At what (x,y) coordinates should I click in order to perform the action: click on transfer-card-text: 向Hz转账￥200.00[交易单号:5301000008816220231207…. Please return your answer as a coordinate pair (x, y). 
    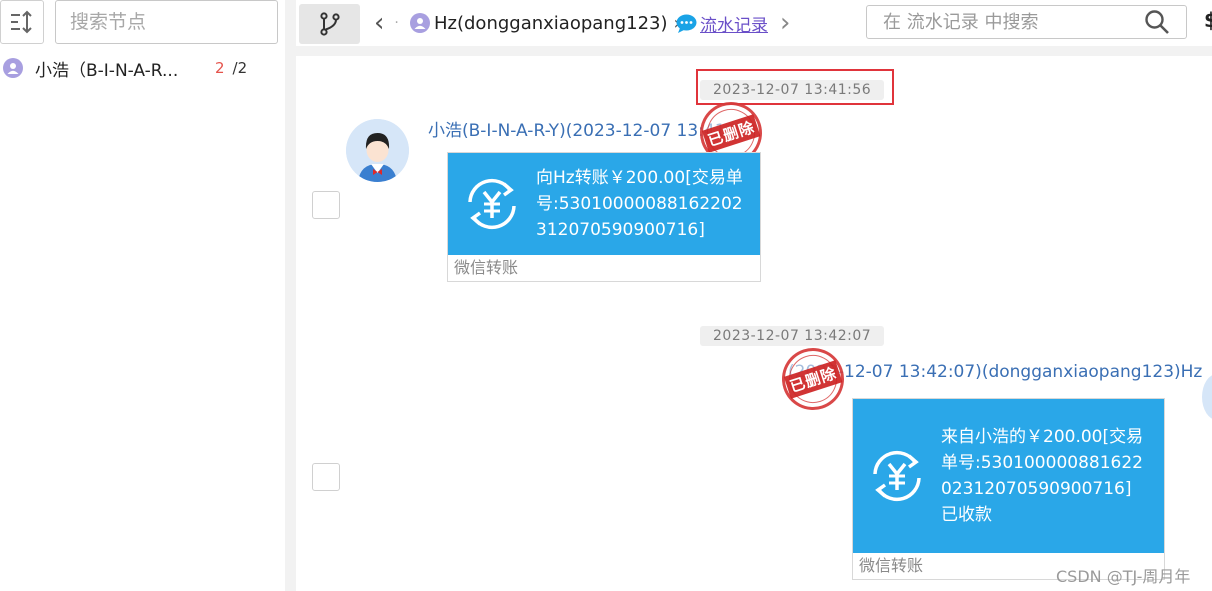
    Looking at the image, I should click on (639, 204).